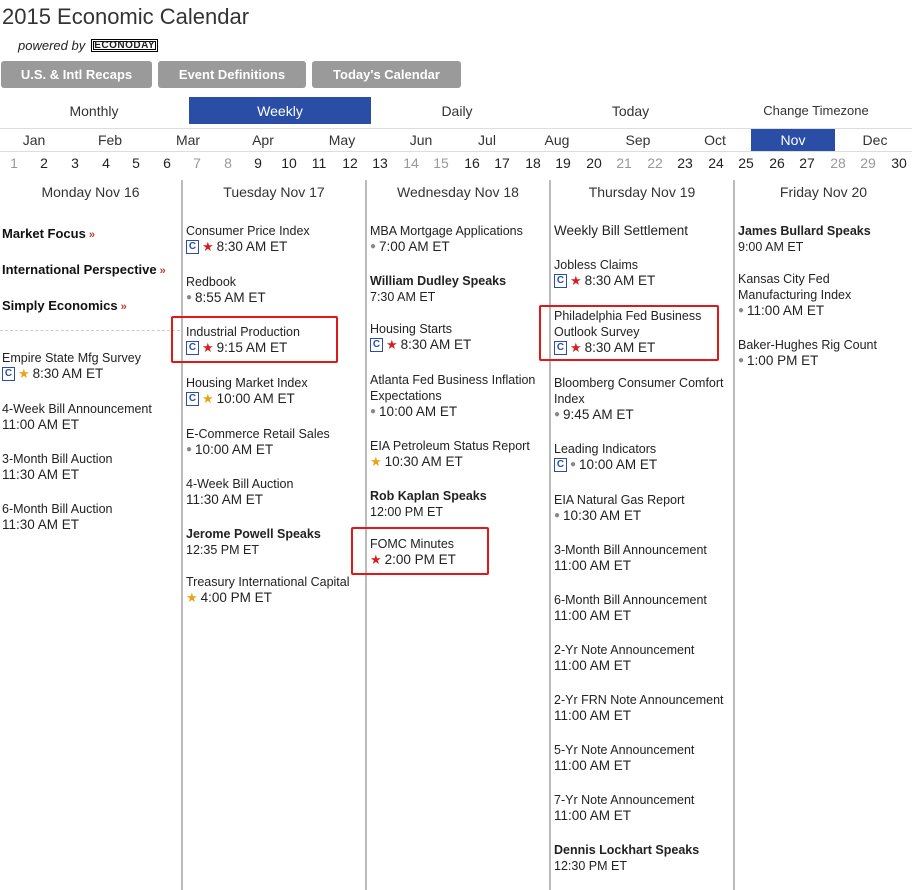 This screenshot has width=912, height=890. What do you see at coordinates (441, 163) in the screenshot?
I see `day-link: 15` at bounding box center [441, 163].